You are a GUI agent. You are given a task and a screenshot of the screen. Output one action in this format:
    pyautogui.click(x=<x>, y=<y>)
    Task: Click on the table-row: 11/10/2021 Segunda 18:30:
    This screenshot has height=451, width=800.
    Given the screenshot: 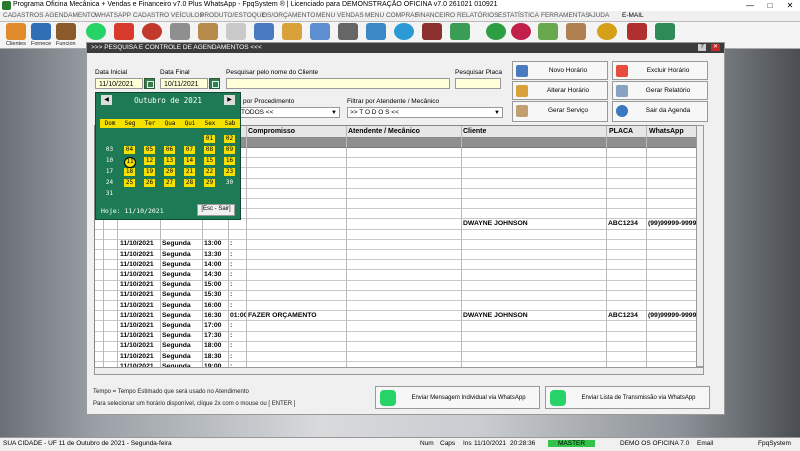 What is the action you would take?
    pyautogui.click(x=396, y=357)
    